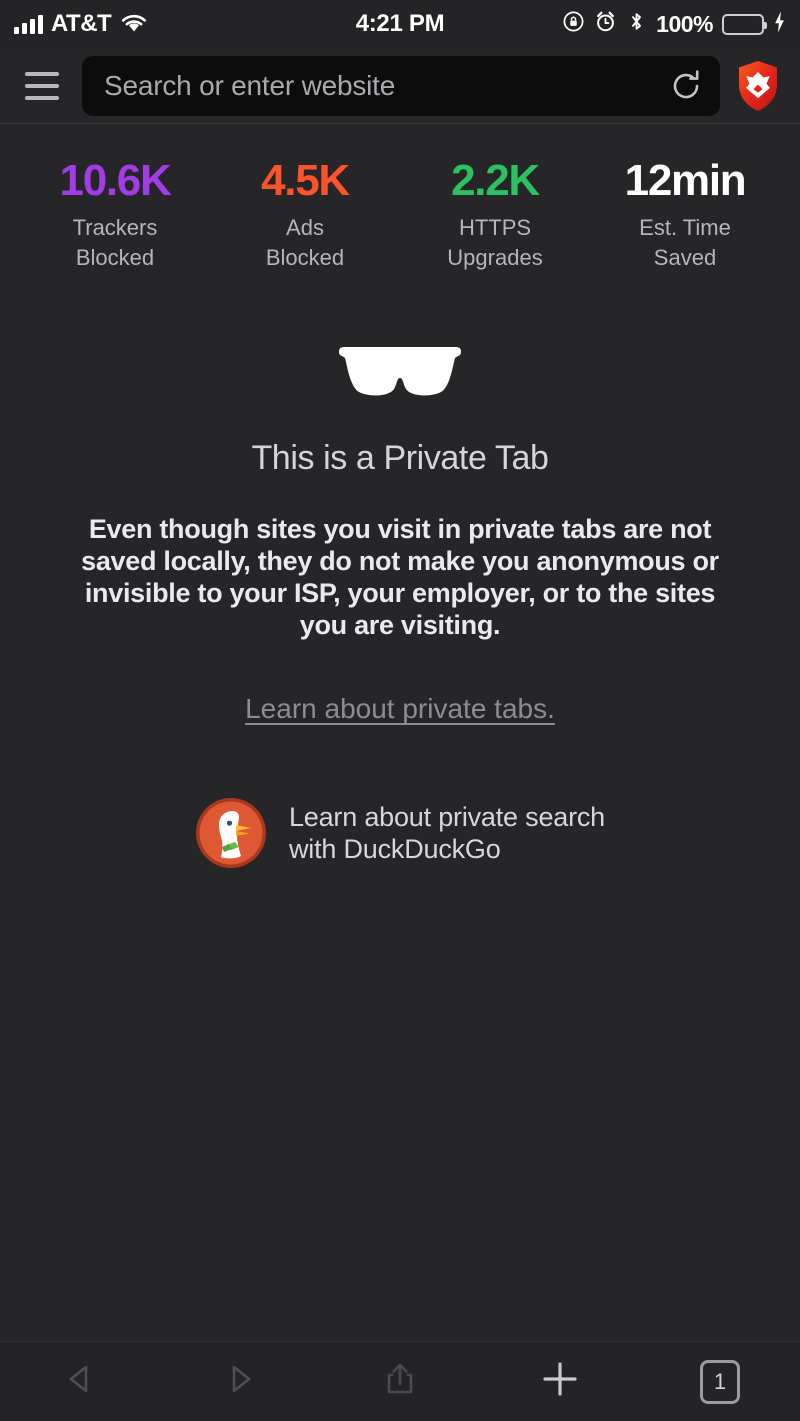 This screenshot has height=1421, width=800. I want to click on duckduckgo-promo-line1: Learn about private search, so click(446, 816).